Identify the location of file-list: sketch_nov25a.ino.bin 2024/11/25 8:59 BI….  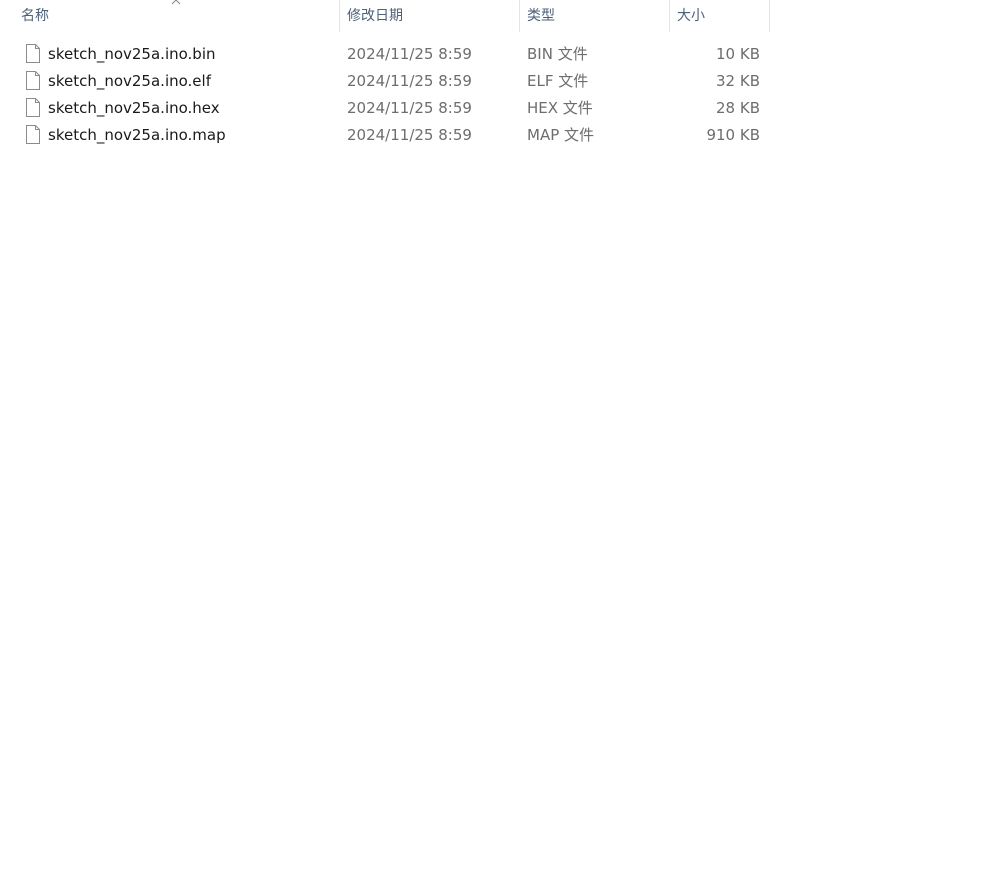
(385, 94).